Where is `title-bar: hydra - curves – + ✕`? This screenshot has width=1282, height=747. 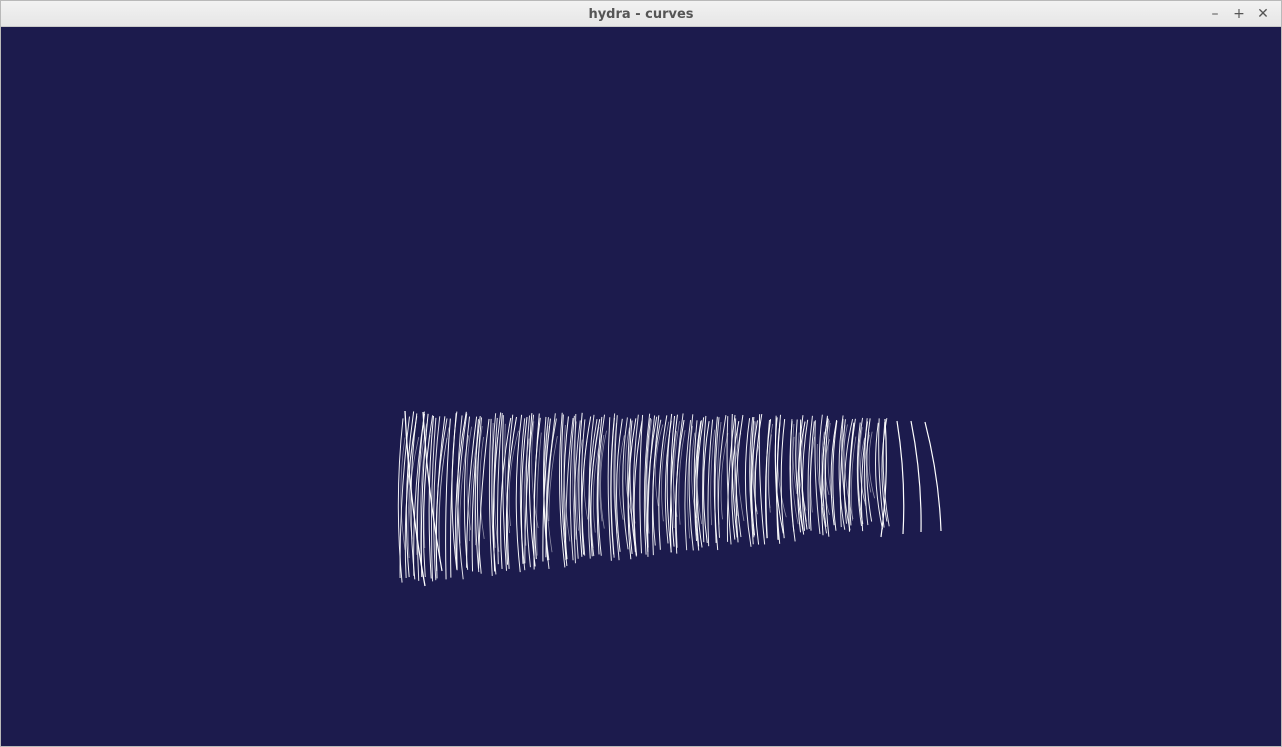
title-bar: hydra - curves – + ✕ is located at coordinates (641, 14).